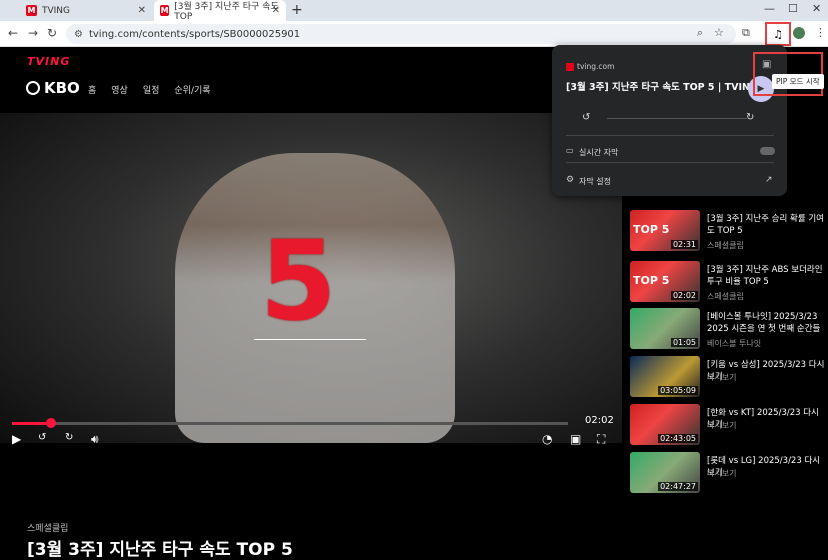 The height and width of the screenshot is (560, 828). Describe the element at coordinates (750, 117) in the screenshot. I see `popup-seek-forward-icon: ↻` at that location.